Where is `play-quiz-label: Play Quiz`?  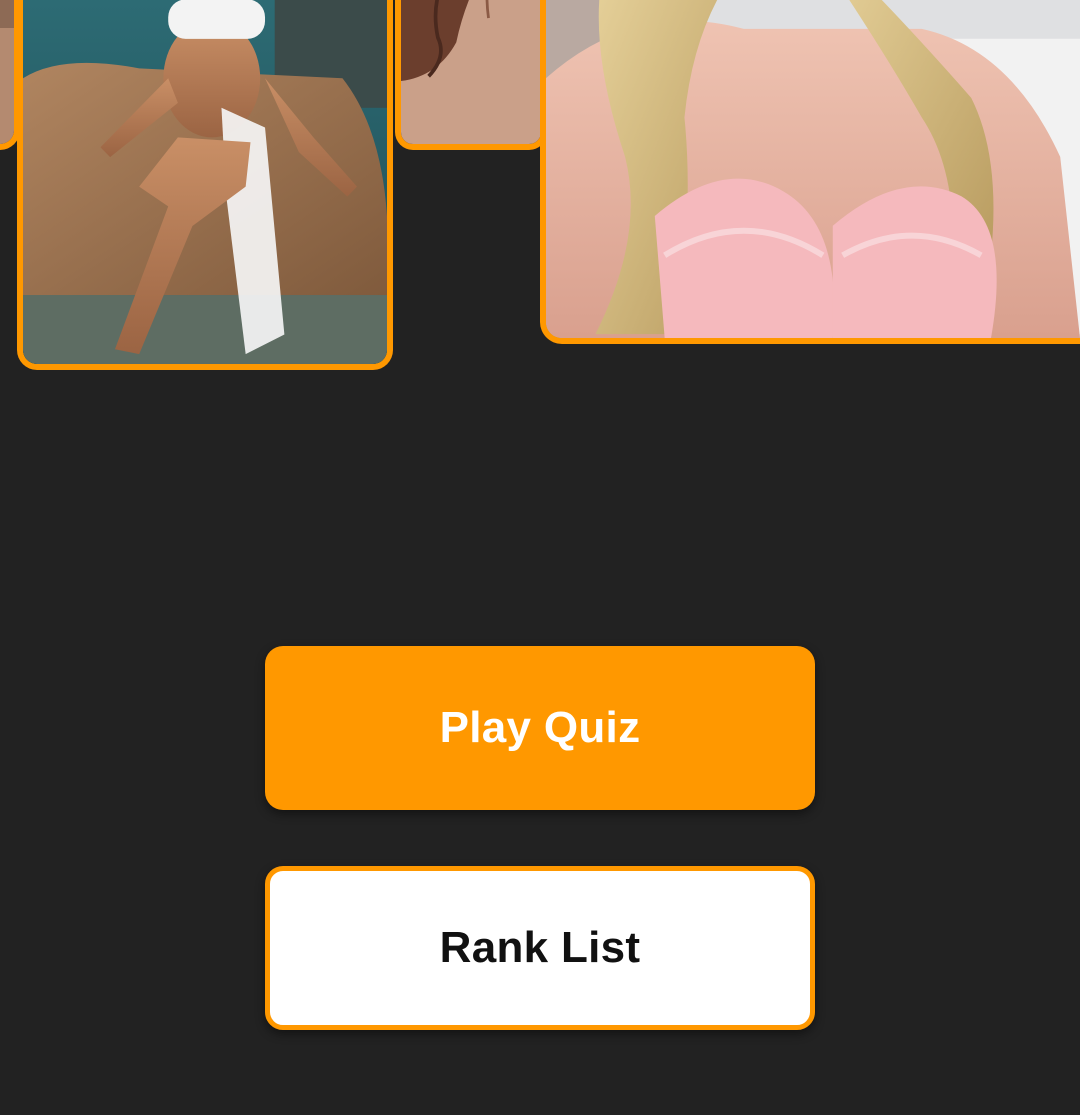
play-quiz-label: Play Quiz is located at coordinates (540, 727).